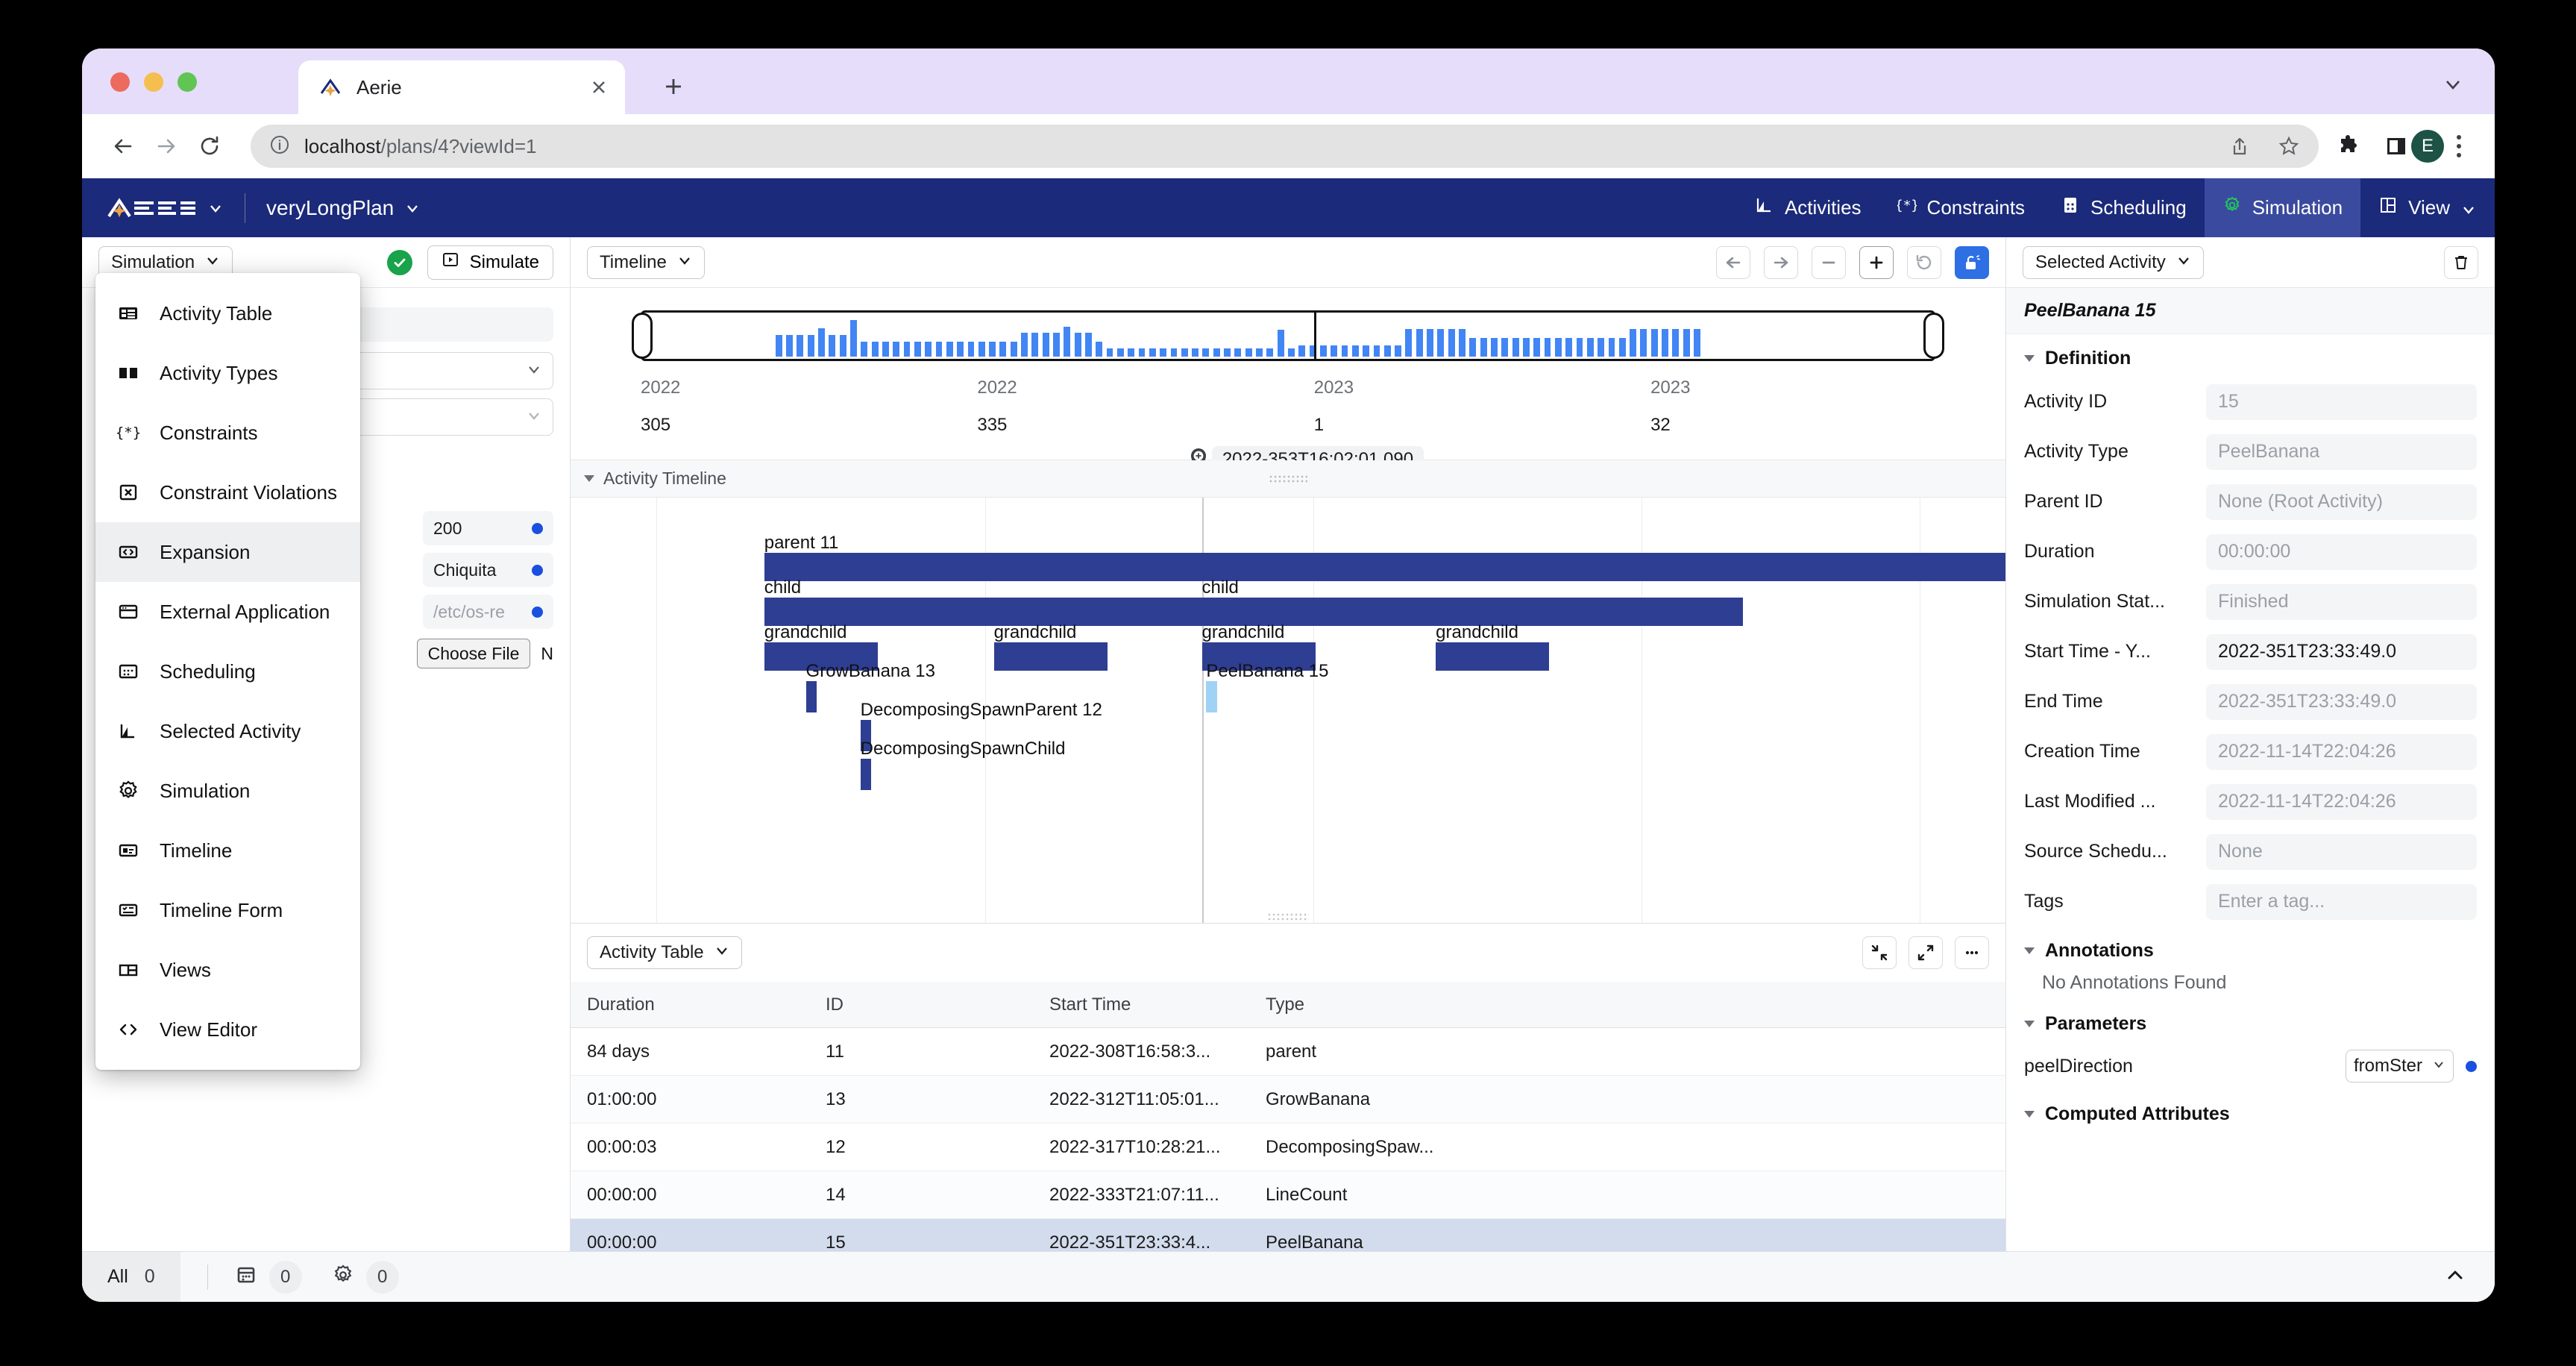 The height and width of the screenshot is (1366, 2576). Describe the element at coordinates (488, 612) in the screenshot. I see `param-path-field: /etc/os-re` at that location.